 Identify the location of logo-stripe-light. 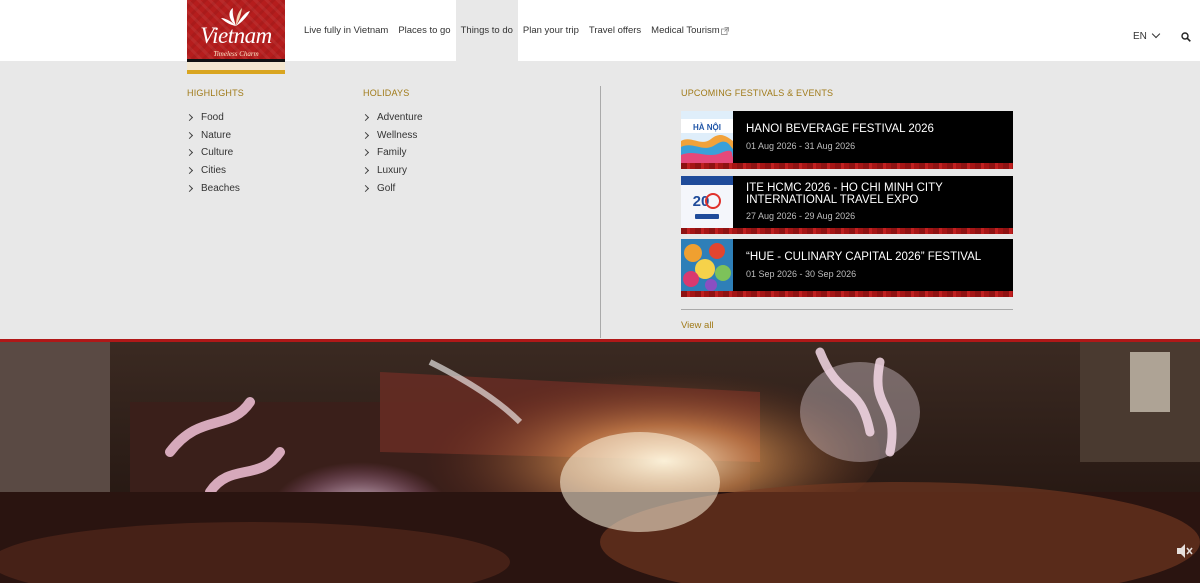
(236, 66).